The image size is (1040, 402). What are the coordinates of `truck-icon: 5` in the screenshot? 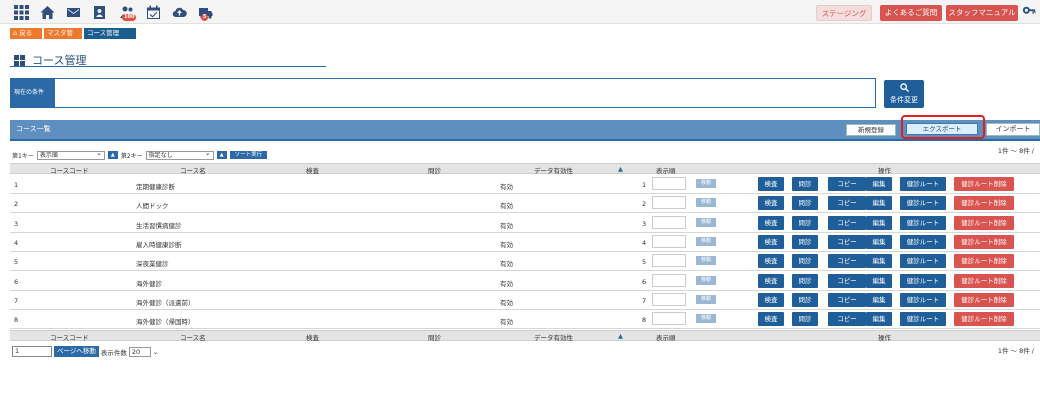 It's located at (205, 12).